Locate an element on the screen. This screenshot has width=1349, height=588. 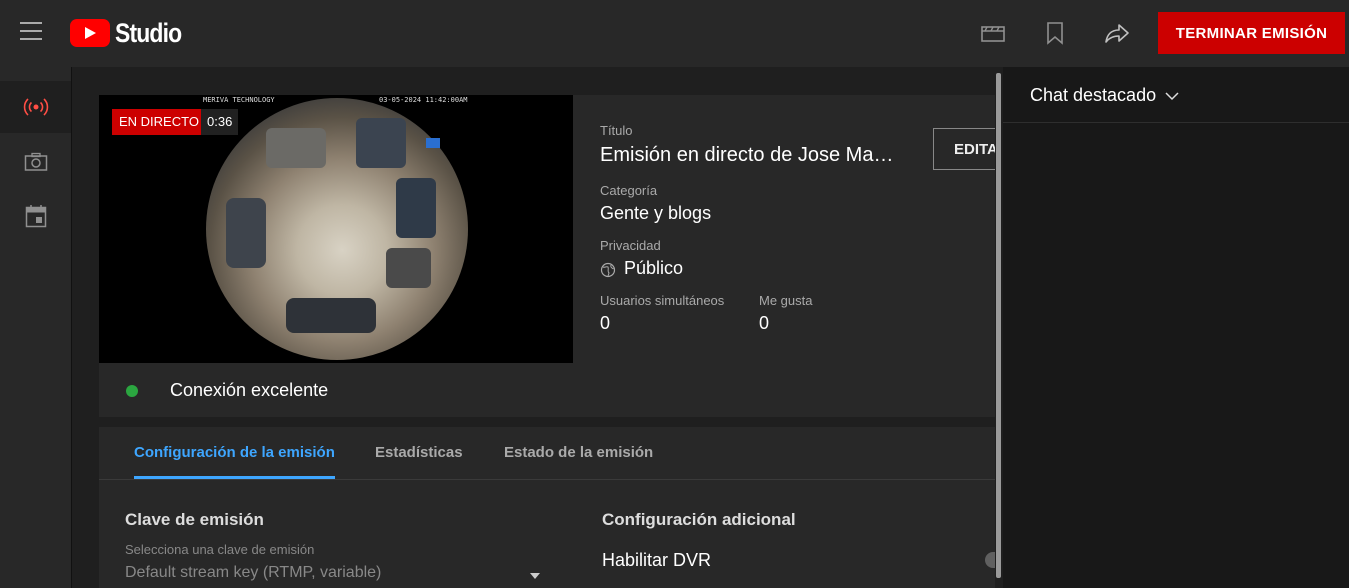
dvr-label: Habilitar DVR is located at coordinates (657, 560).